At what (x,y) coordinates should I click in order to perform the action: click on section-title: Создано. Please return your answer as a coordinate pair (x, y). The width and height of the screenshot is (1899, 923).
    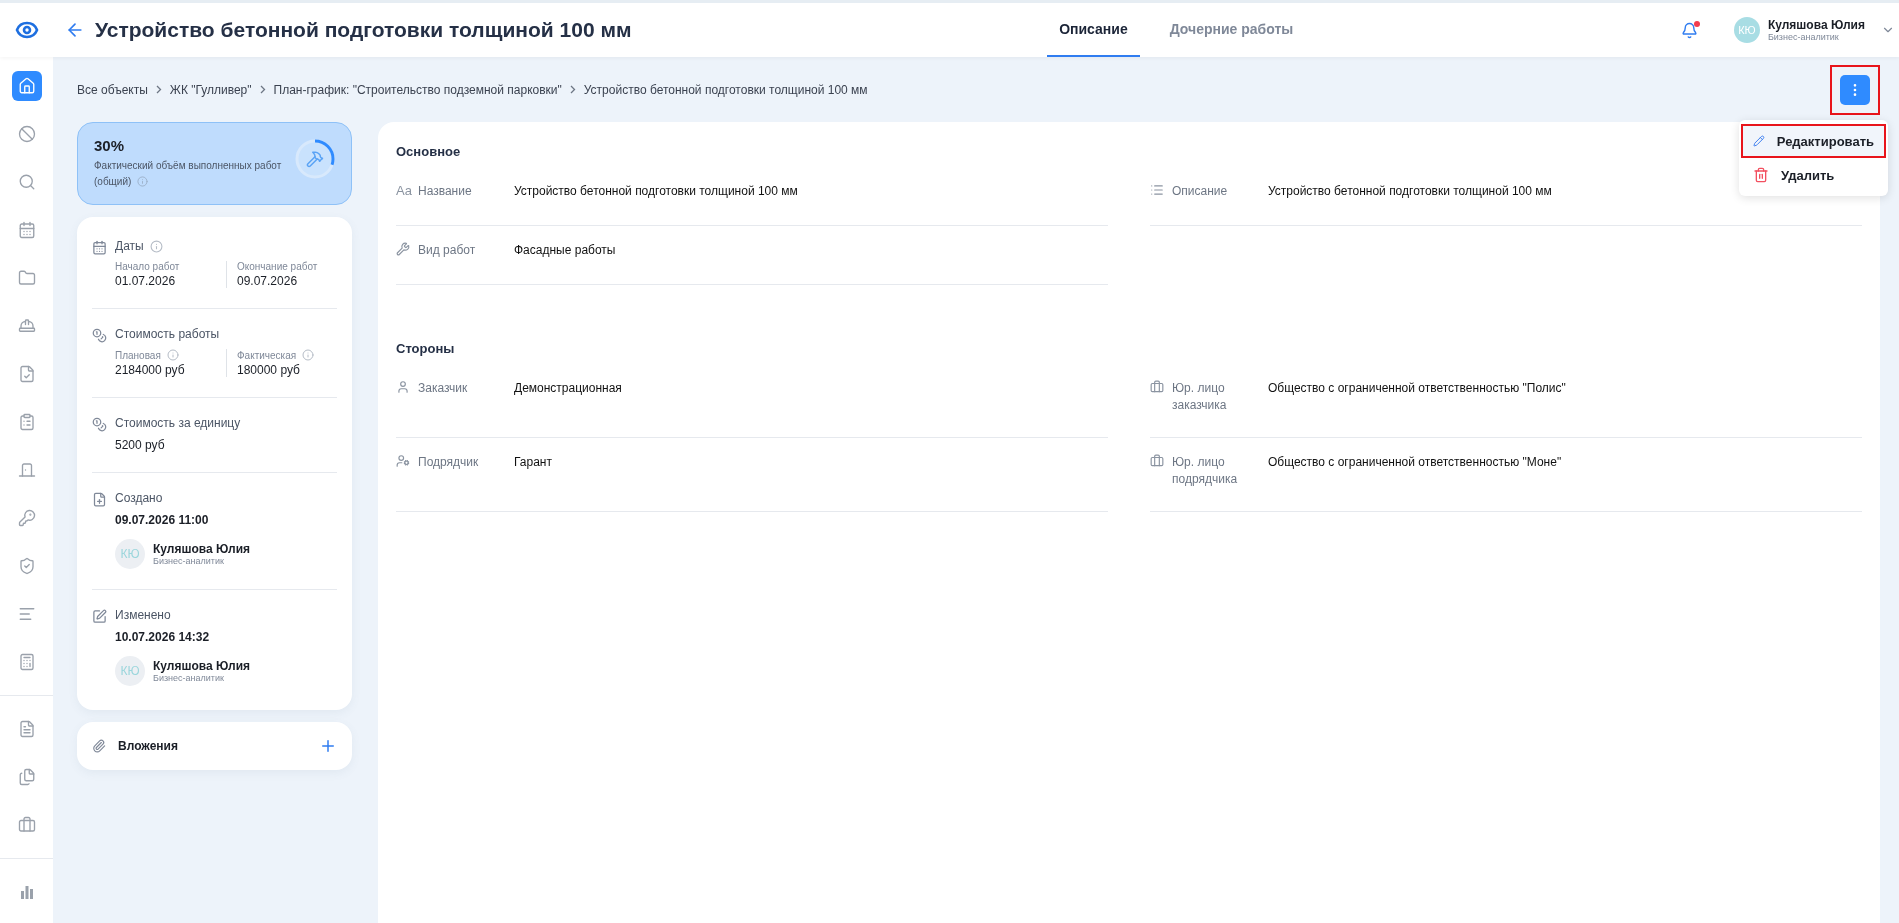
    Looking at the image, I should click on (139, 498).